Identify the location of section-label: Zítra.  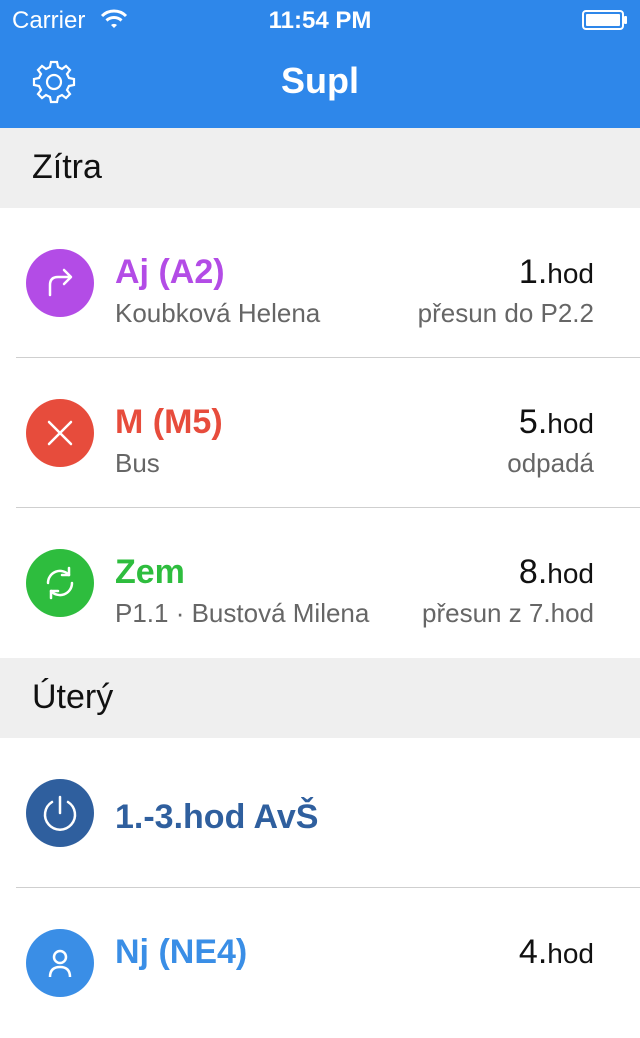
(67, 167).